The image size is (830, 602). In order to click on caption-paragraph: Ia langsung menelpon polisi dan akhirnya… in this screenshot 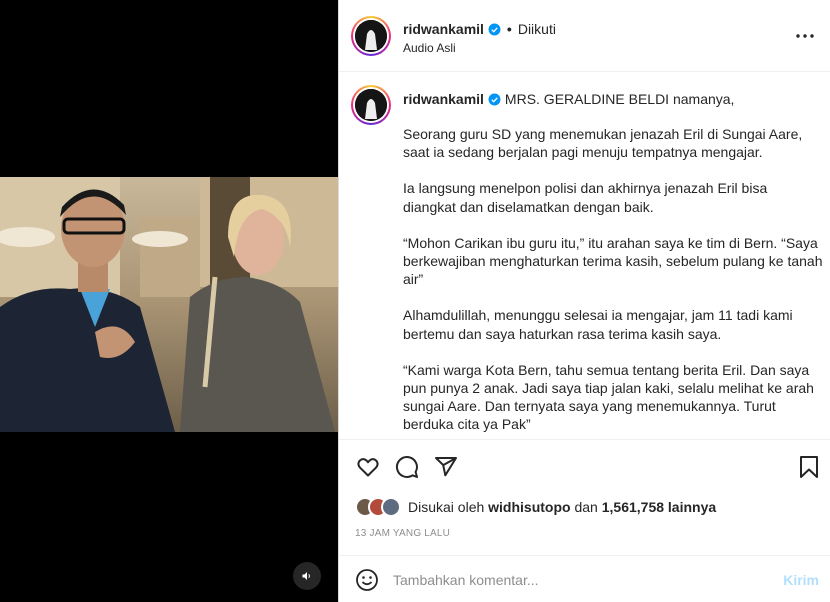, I will do `click(585, 197)`.